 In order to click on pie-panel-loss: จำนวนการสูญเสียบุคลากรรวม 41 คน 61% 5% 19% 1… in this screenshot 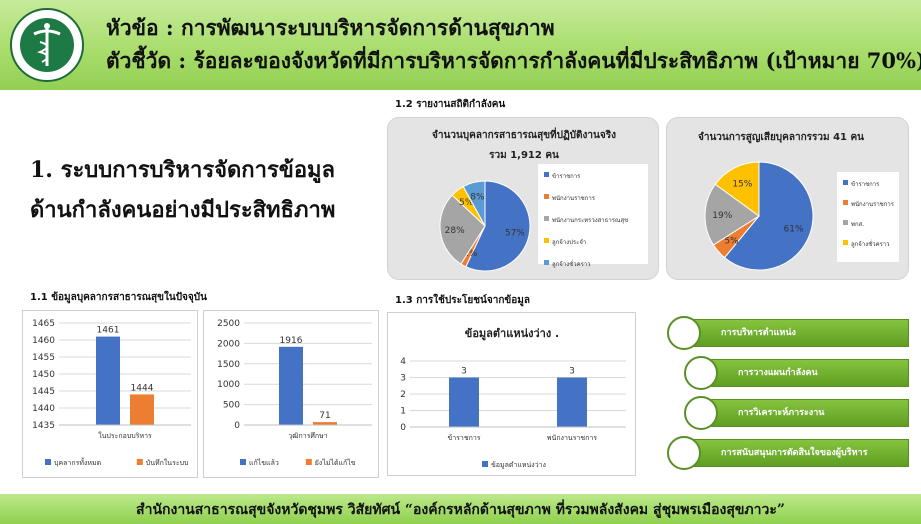, I will do `click(787, 198)`.